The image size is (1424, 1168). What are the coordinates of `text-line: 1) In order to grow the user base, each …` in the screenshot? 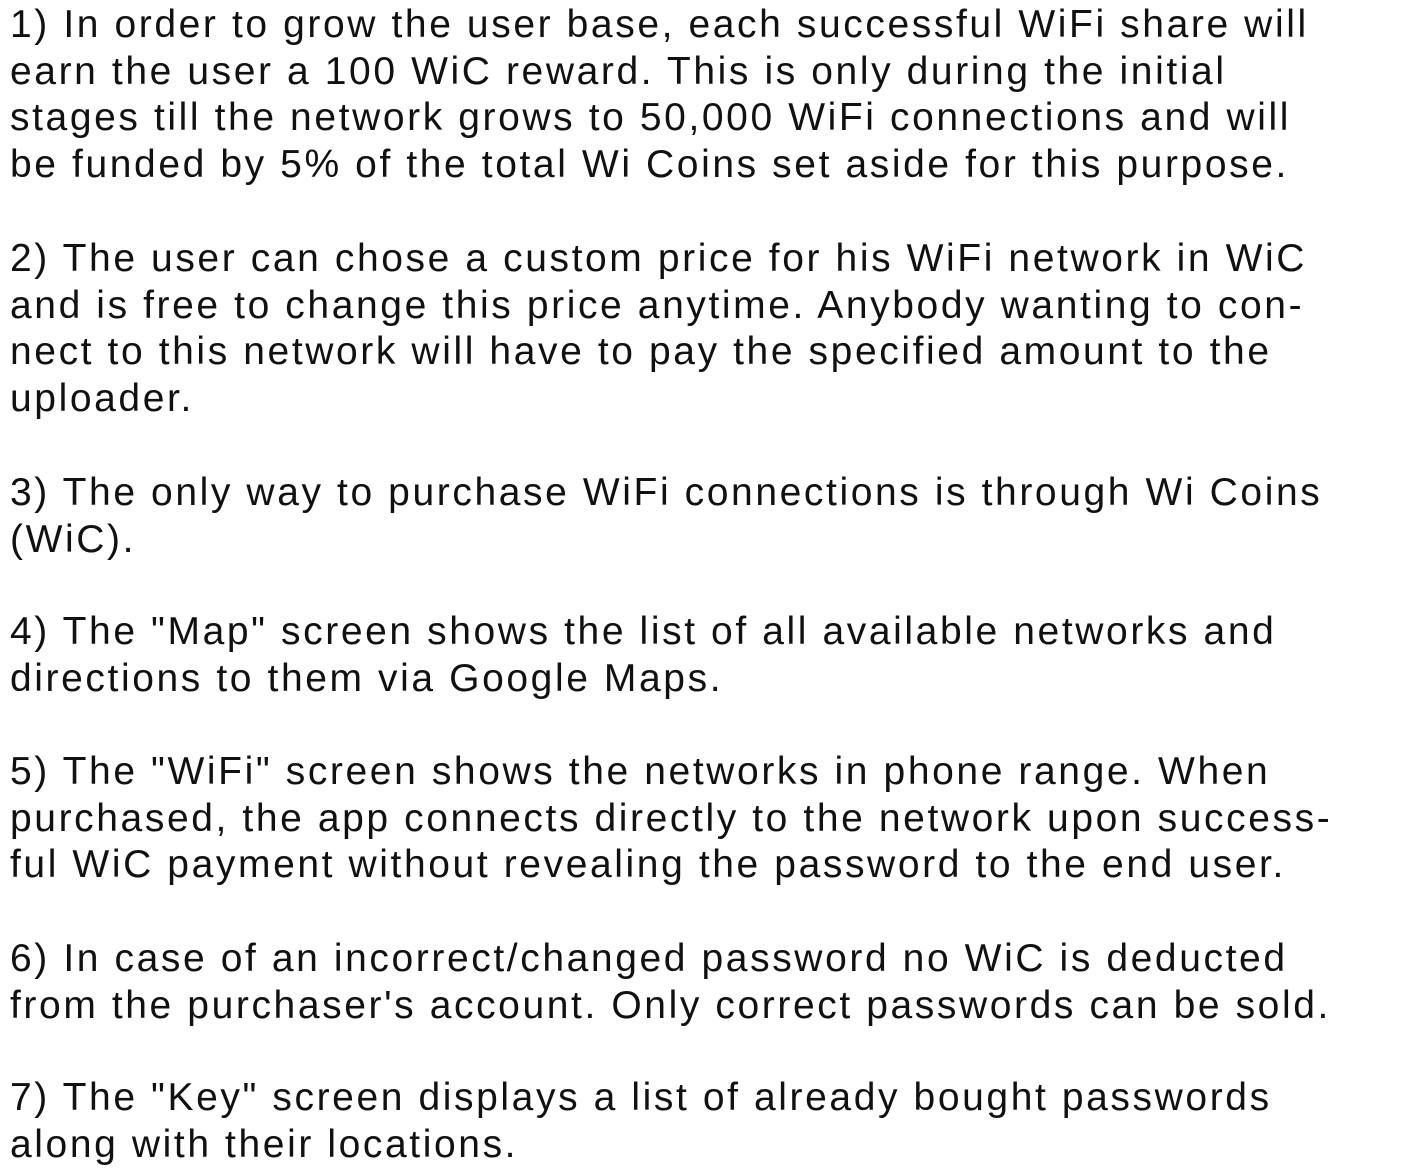 It's located at (715, 25).